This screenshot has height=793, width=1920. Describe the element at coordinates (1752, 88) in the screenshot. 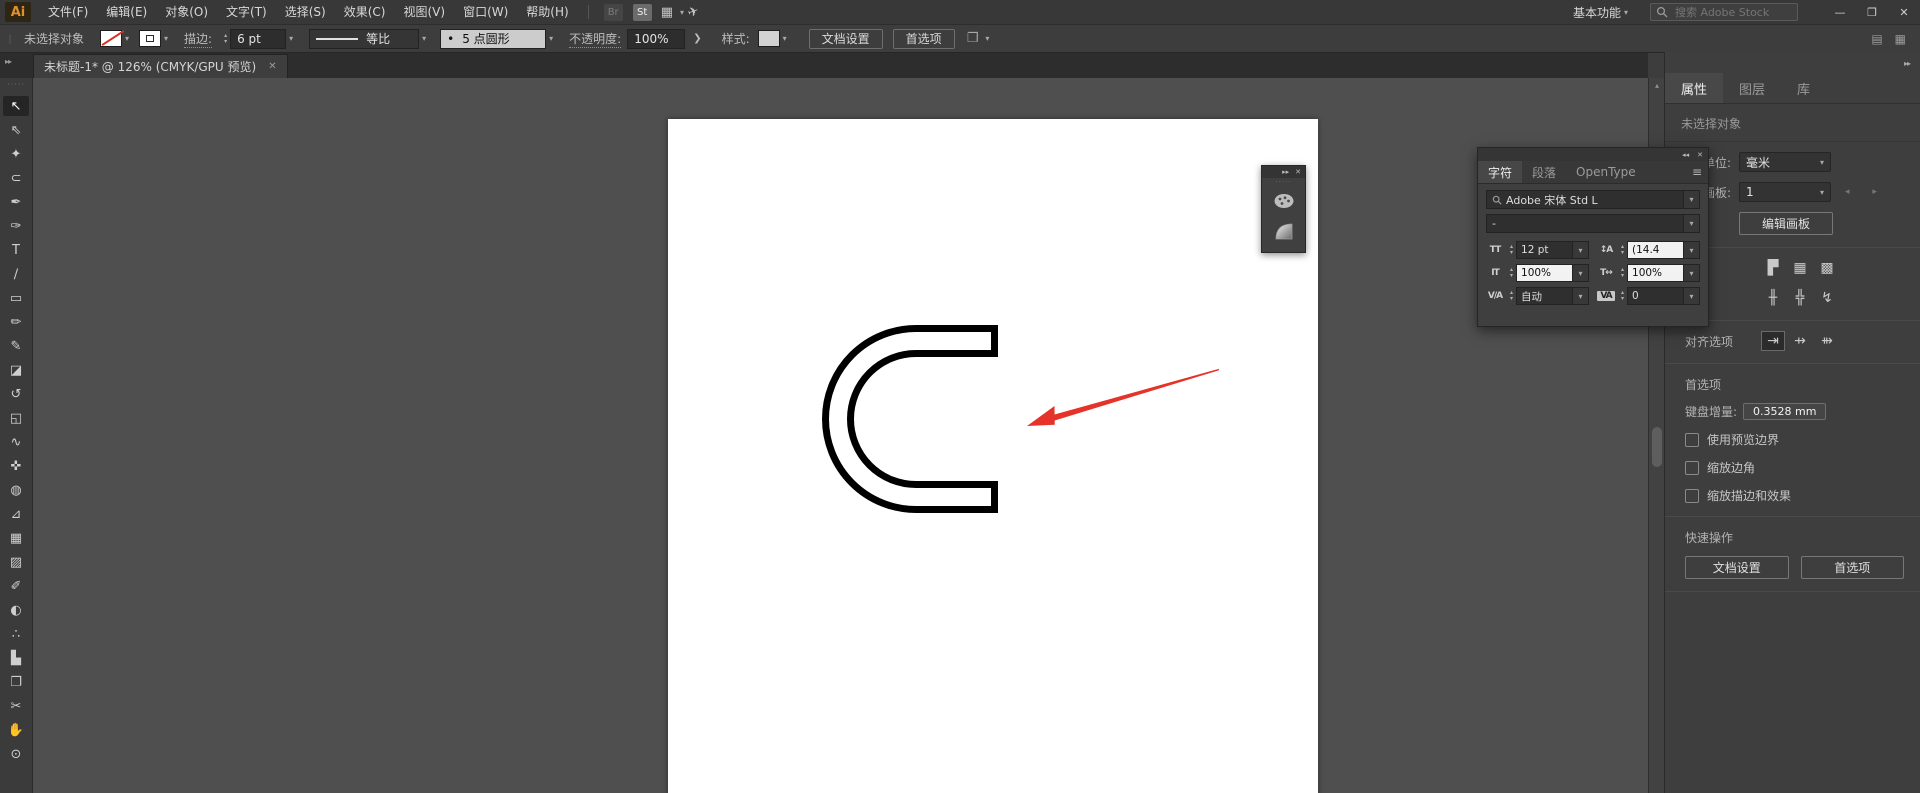

I see `tab-layers: 图层` at that location.